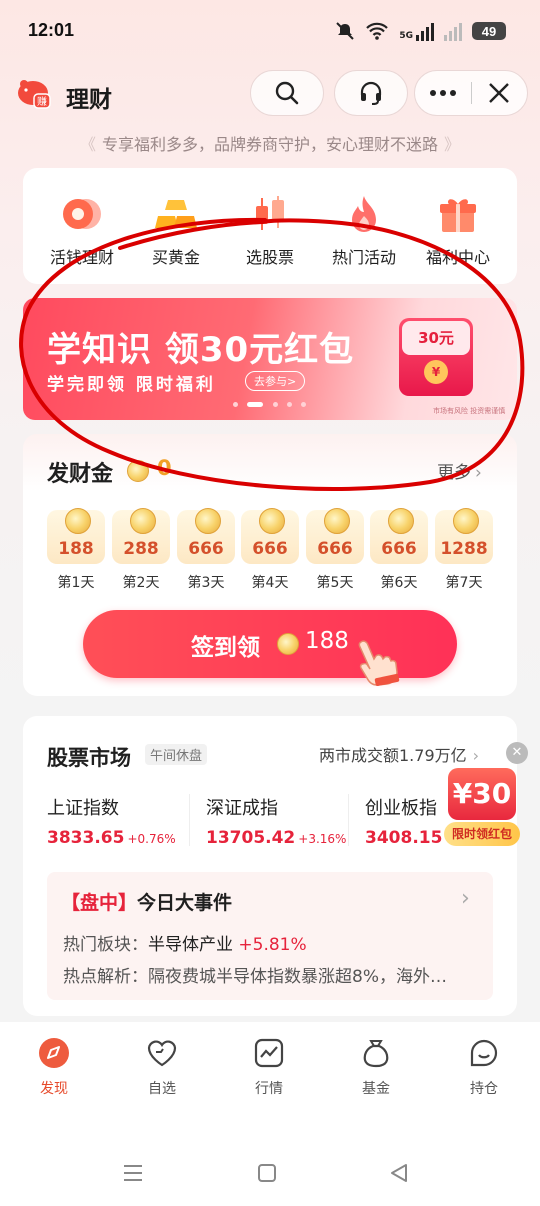 The image size is (540, 1206). What do you see at coordinates (484, 1053) in the screenshot?
I see `smile-icon` at bounding box center [484, 1053].